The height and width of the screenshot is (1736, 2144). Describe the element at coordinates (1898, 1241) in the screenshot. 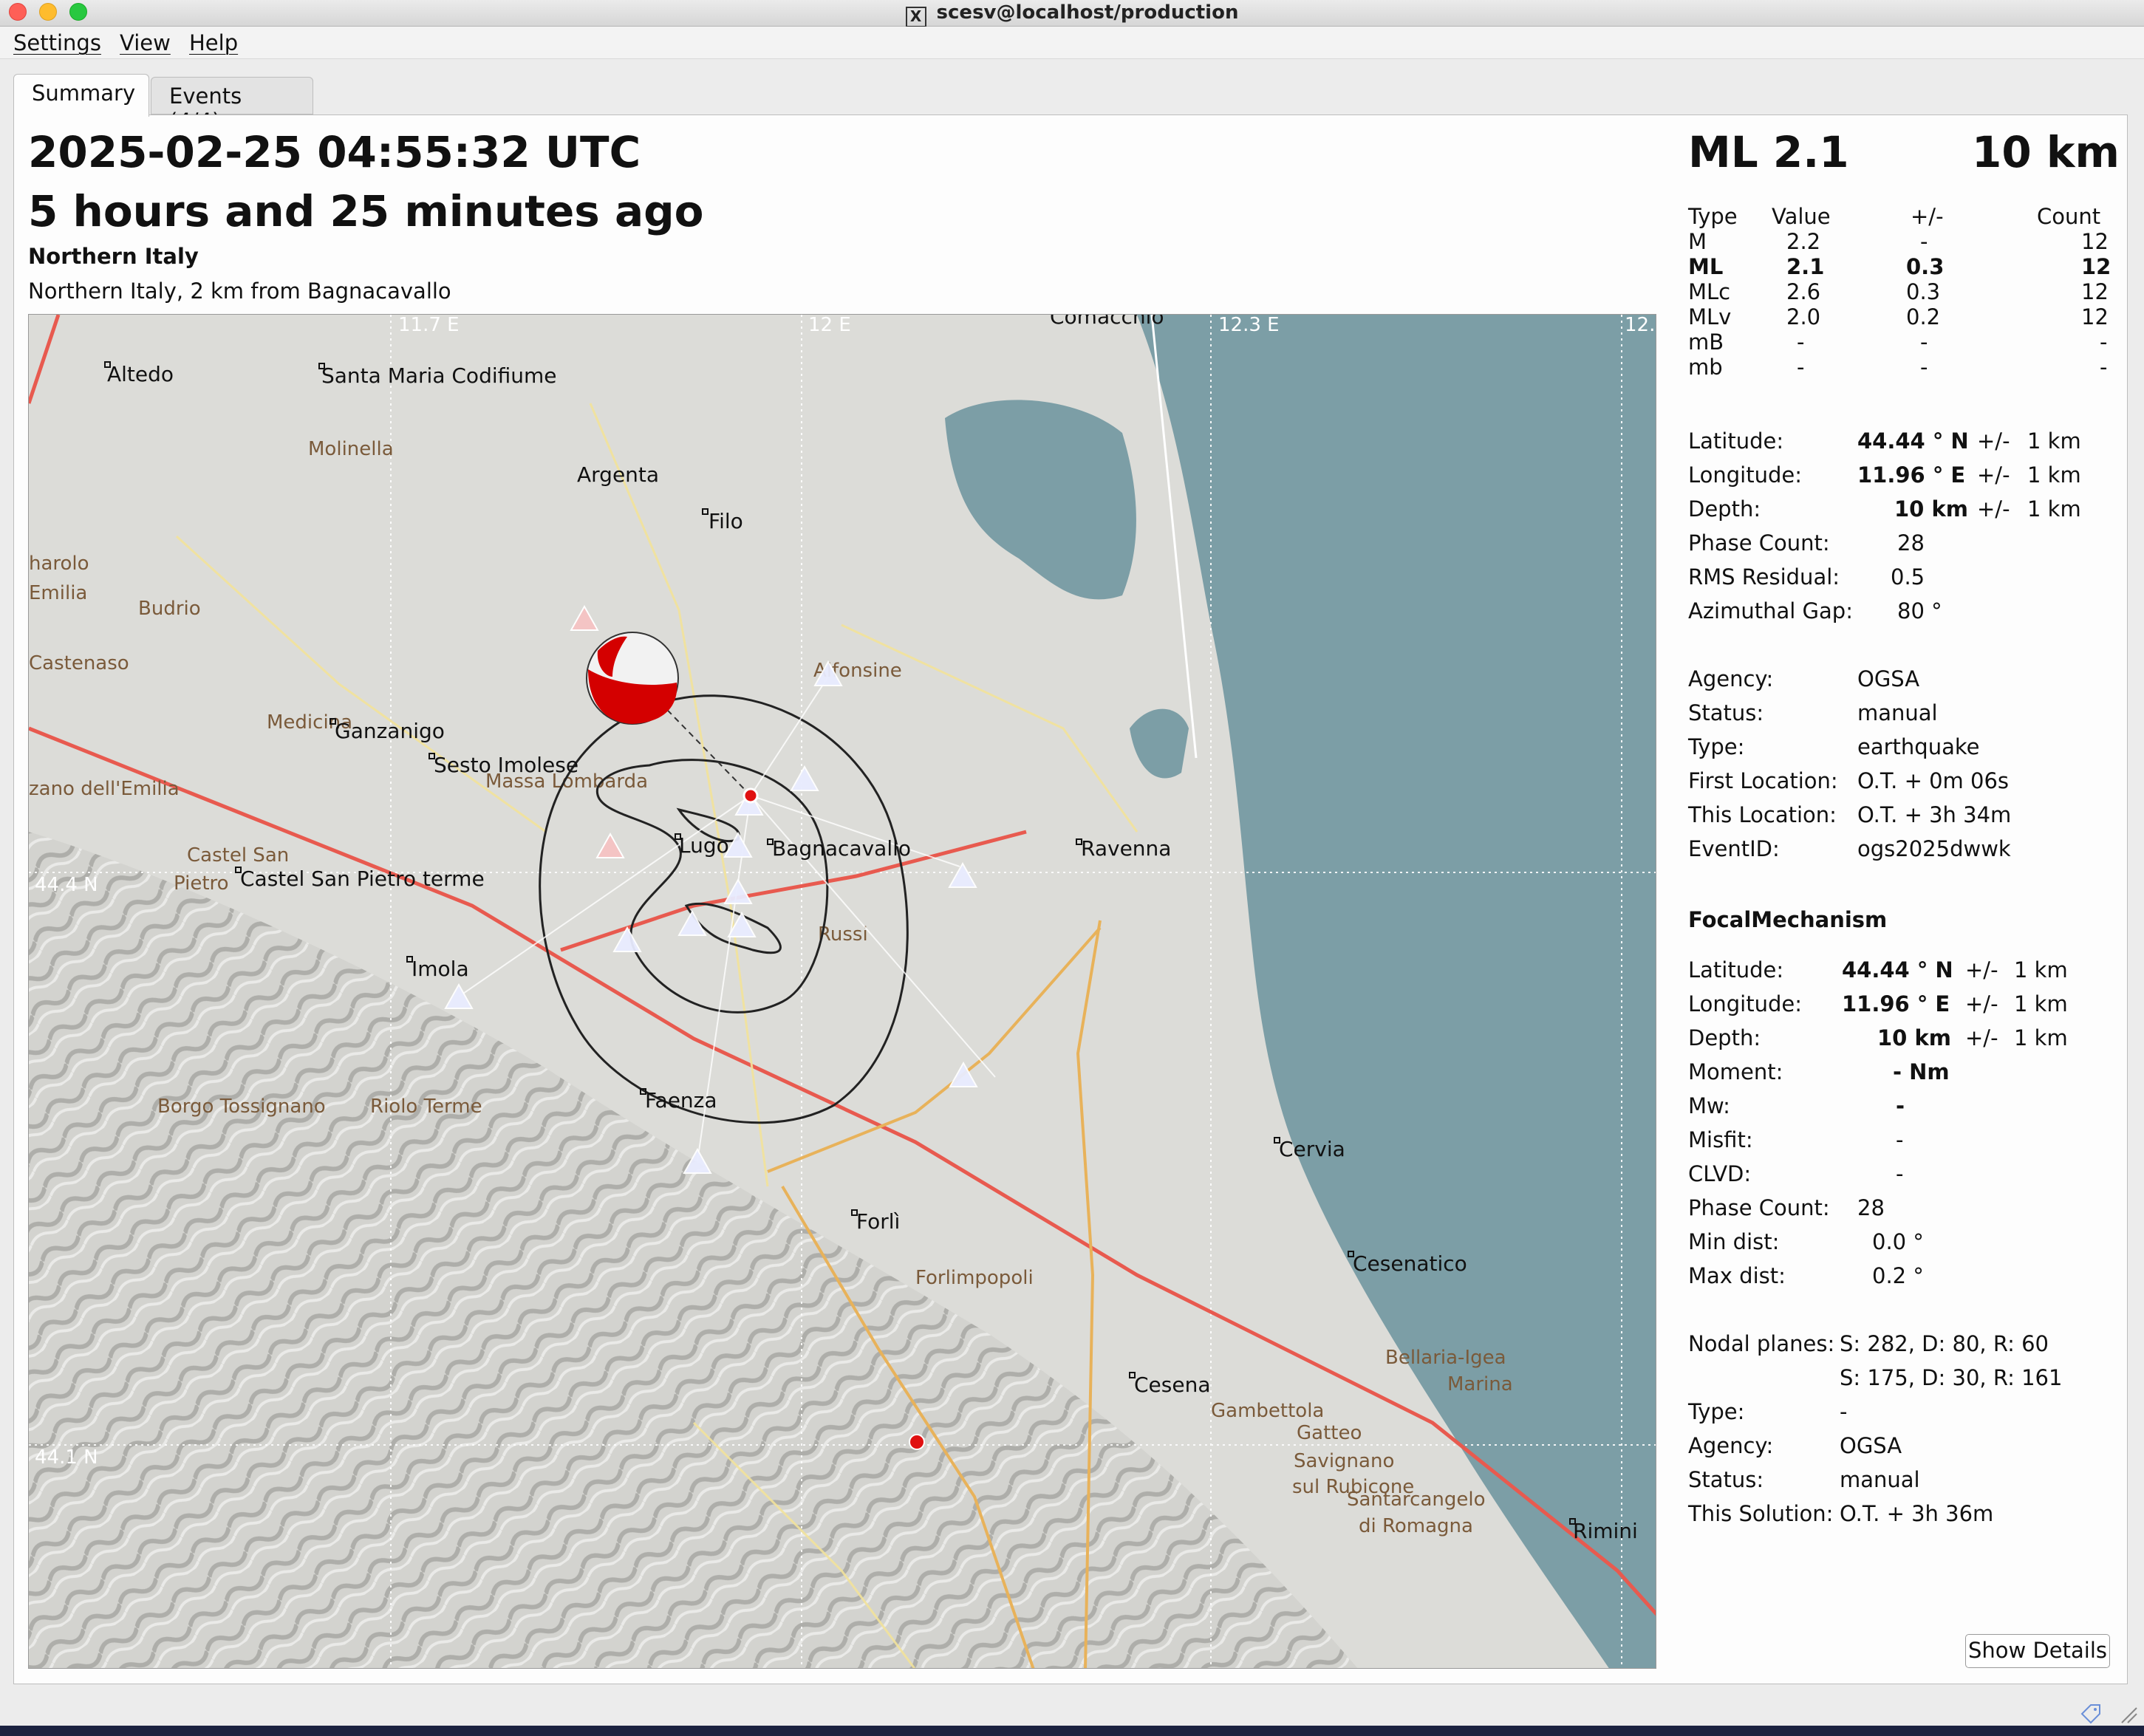

I see `focal-mindist-value: 0.0 °` at that location.